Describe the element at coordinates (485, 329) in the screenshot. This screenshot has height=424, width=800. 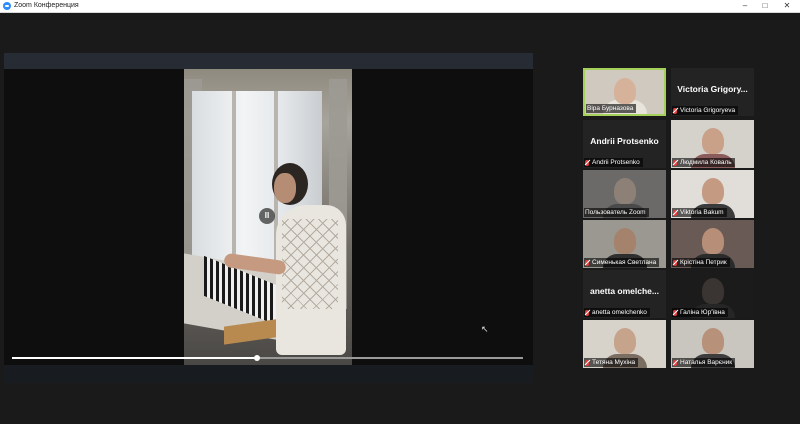
I see `mouse-cursor-icon: ↖` at that location.